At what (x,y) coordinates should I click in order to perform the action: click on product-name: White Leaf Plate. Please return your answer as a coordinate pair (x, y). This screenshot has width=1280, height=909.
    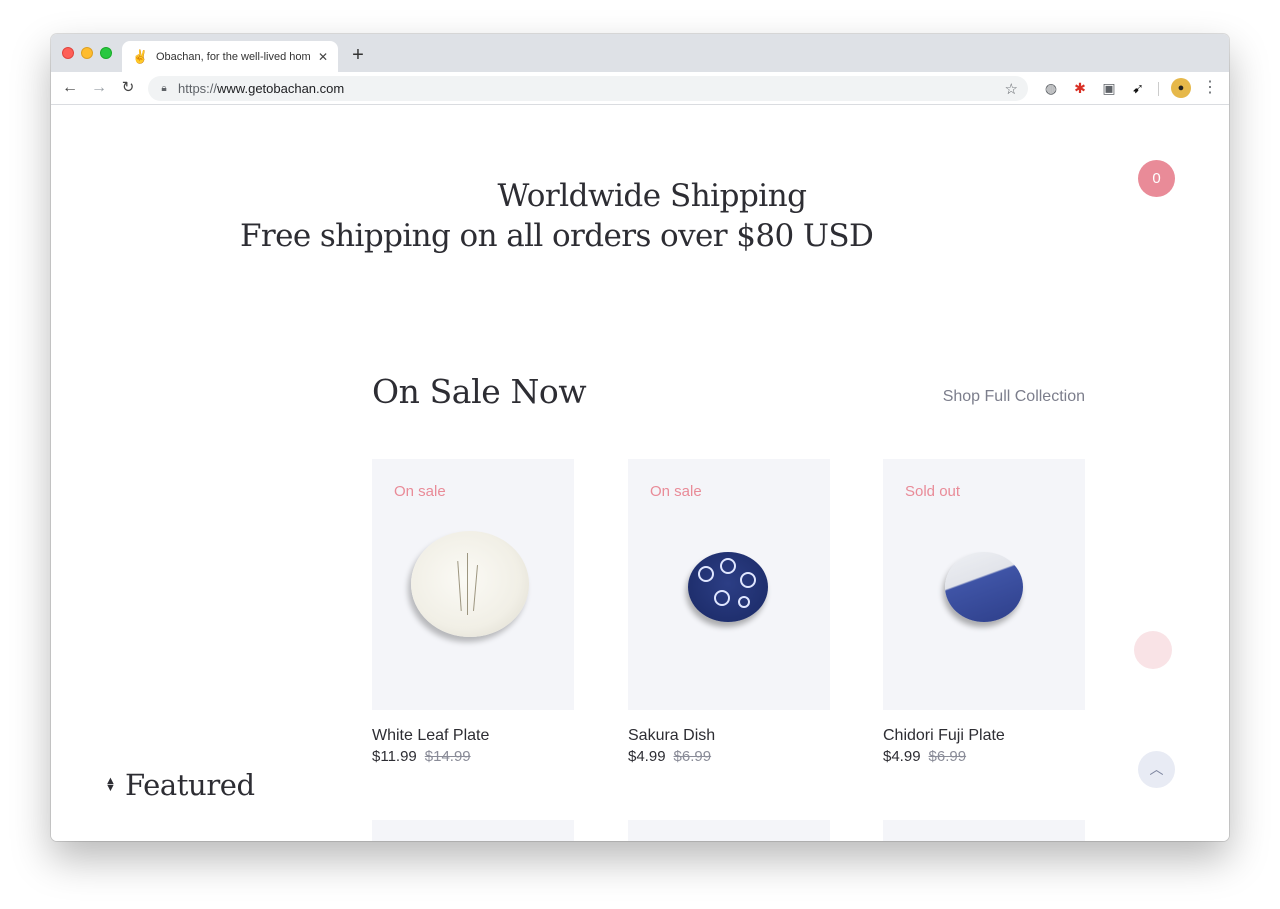
    Looking at the image, I should click on (473, 736).